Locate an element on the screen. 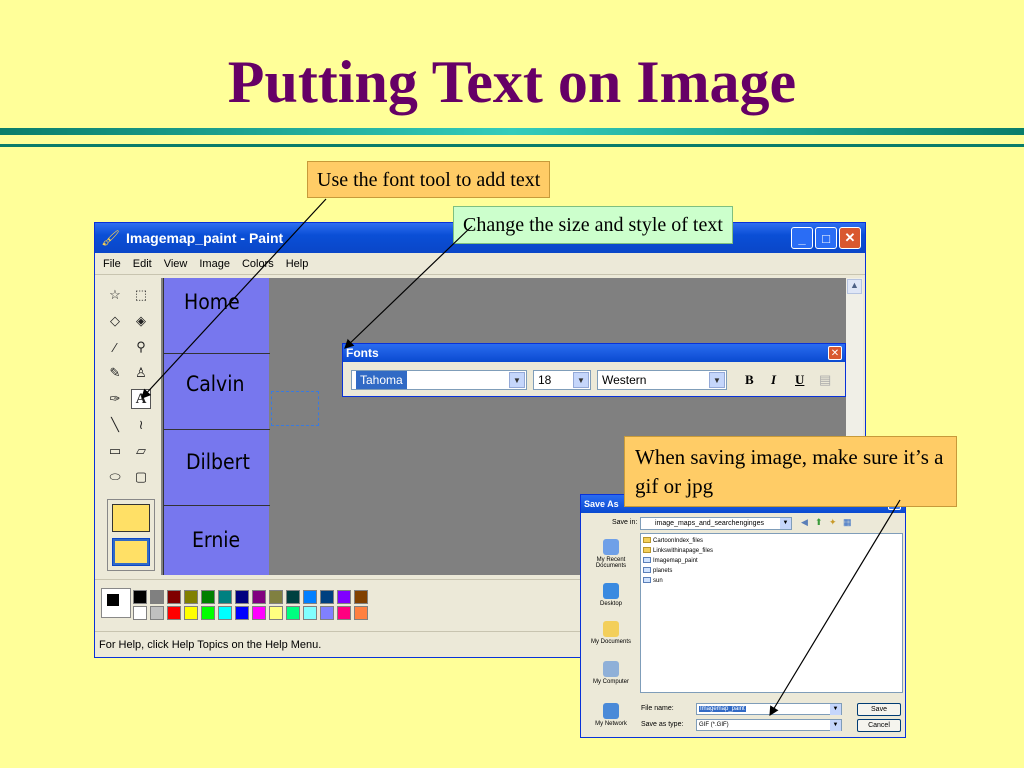  place-recent: My Recent Documents is located at coordinates (611, 554).